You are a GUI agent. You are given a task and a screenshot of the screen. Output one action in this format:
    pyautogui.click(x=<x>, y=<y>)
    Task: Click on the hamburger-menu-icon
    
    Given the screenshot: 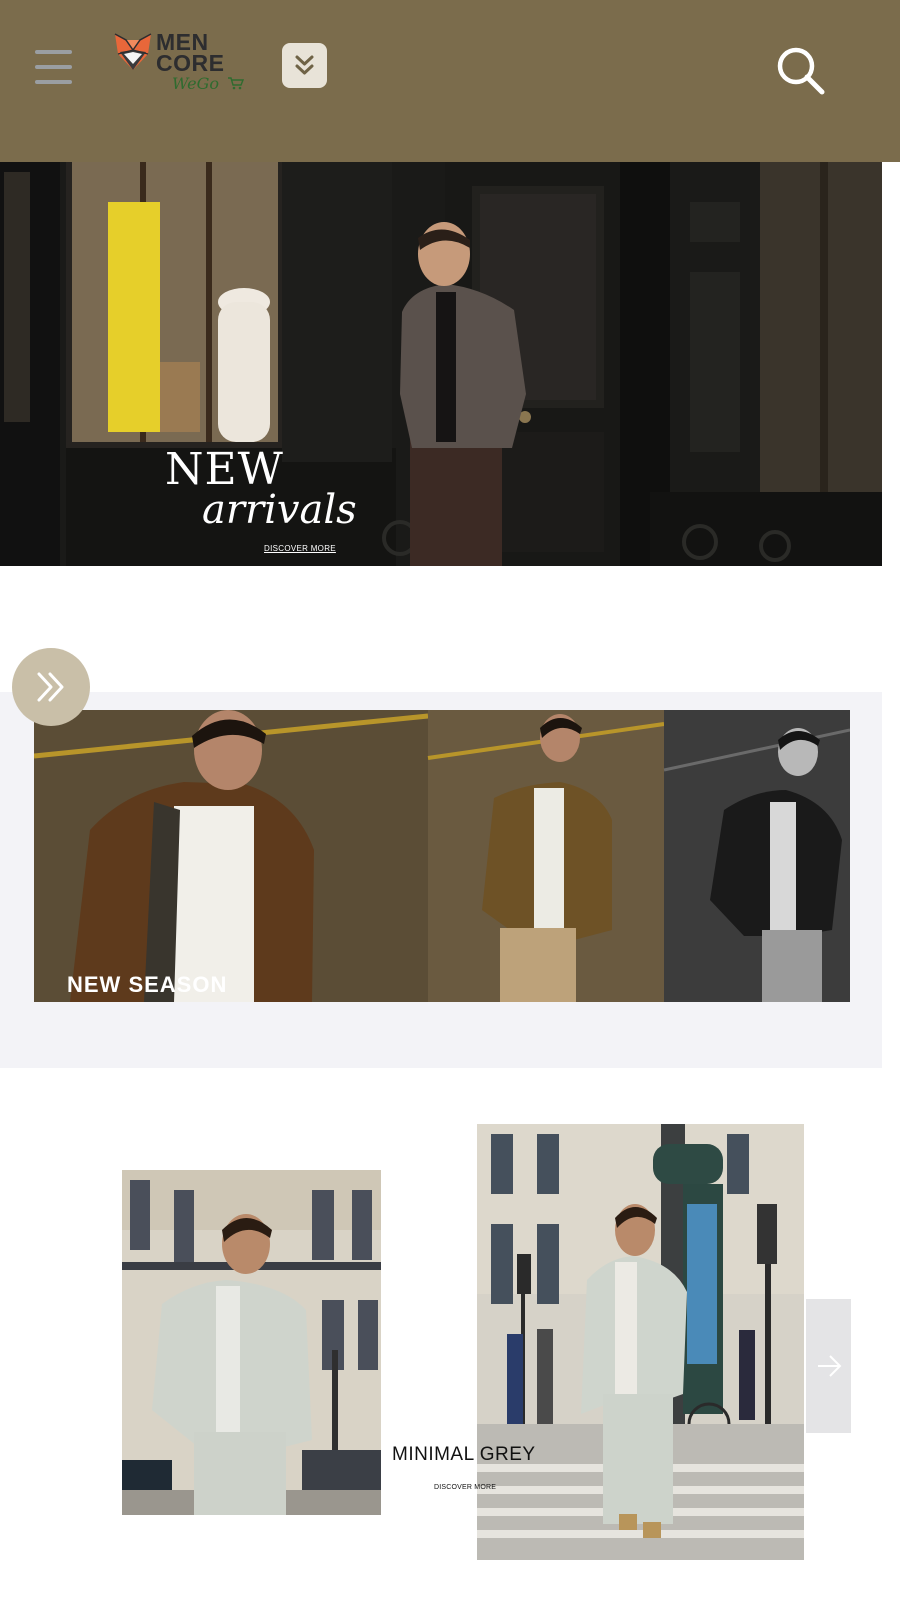 What is the action you would take?
    pyautogui.click(x=53, y=68)
    